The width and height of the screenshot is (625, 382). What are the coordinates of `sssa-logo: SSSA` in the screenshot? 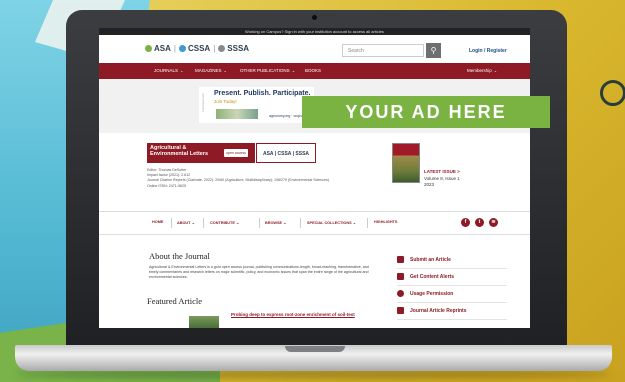 It's located at (233, 48).